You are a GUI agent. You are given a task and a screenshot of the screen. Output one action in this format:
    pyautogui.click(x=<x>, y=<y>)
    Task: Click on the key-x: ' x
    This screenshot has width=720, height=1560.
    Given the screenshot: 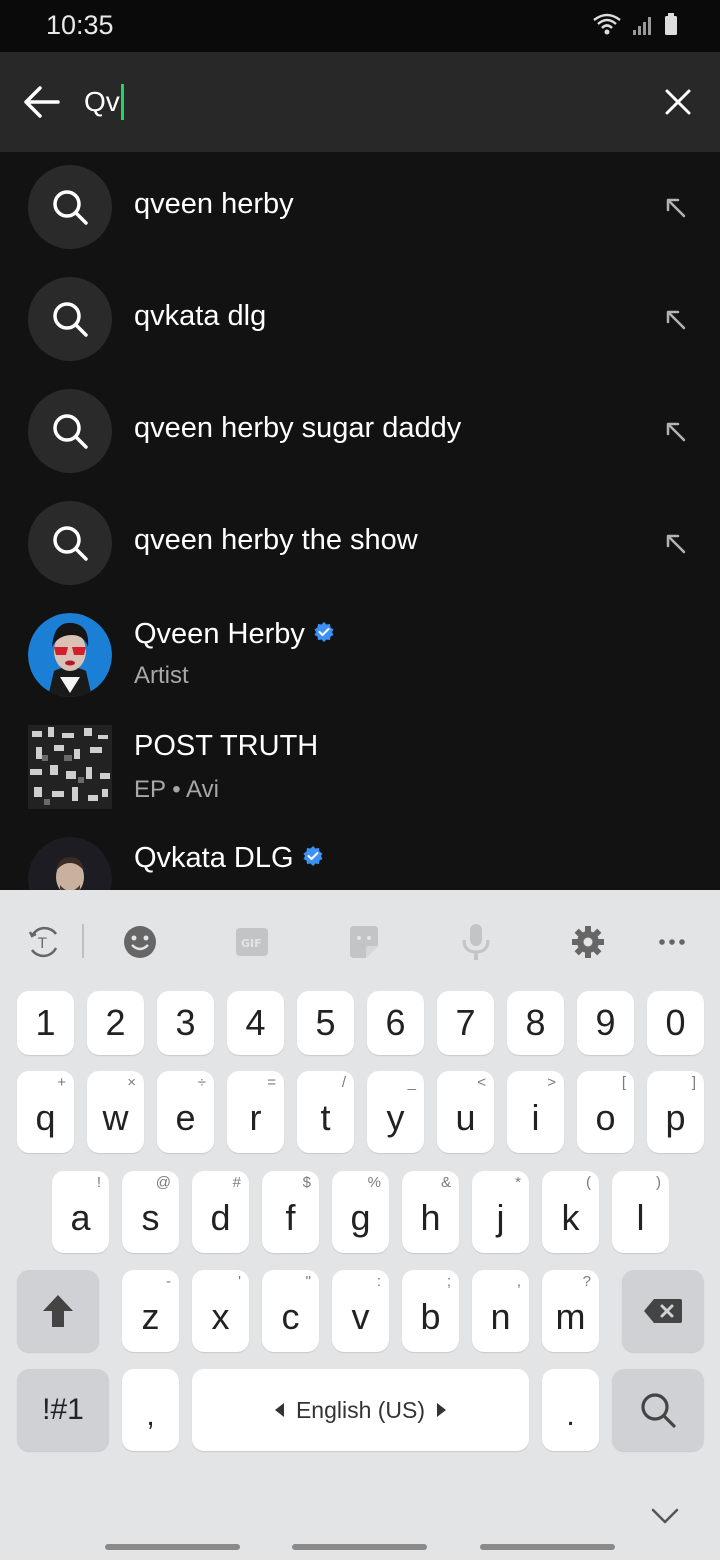 What is the action you would take?
    pyautogui.click(x=220, y=1311)
    